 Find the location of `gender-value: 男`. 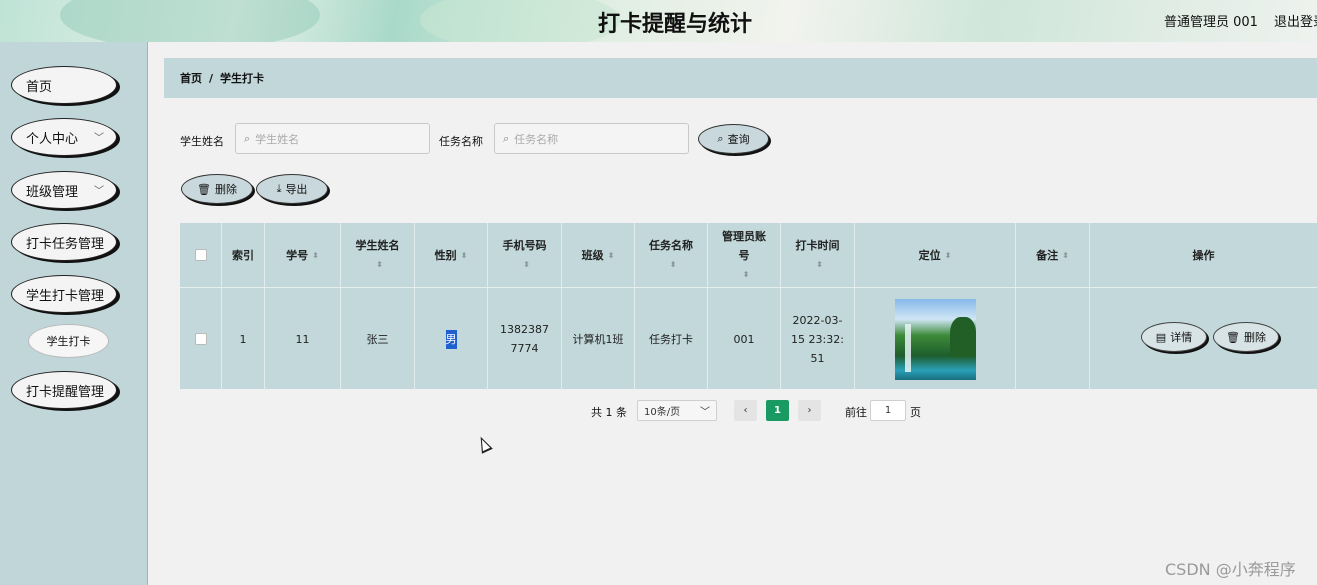

gender-value: 男 is located at coordinates (451, 339).